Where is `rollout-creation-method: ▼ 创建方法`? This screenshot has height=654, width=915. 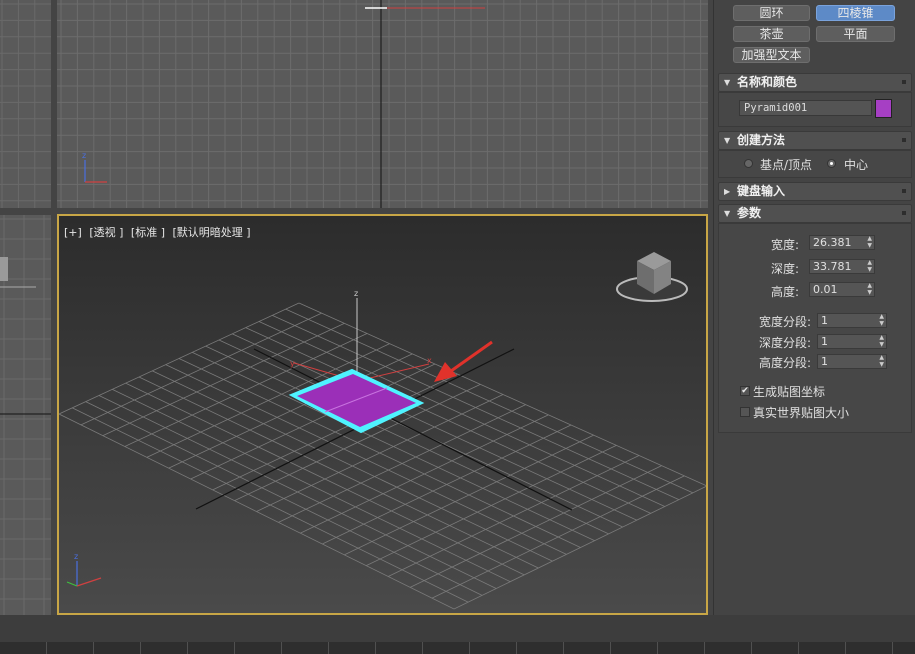 rollout-creation-method: ▼ 创建方法 is located at coordinates (815, 140).